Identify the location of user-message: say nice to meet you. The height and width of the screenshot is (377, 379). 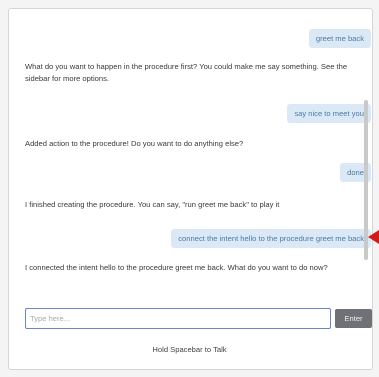
(329, 113).